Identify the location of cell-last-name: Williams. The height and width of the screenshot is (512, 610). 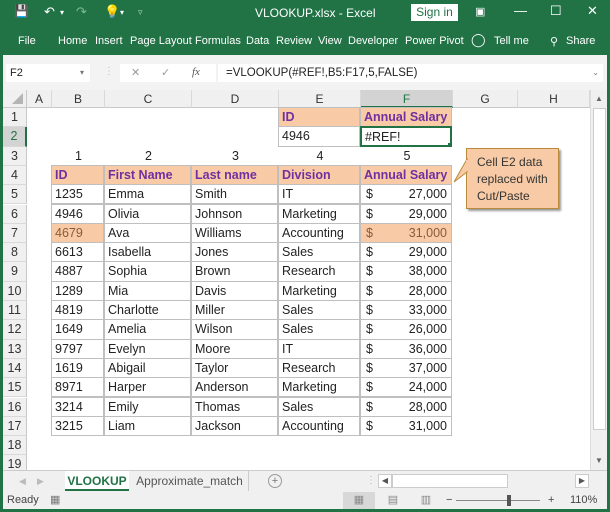
(234, 233).